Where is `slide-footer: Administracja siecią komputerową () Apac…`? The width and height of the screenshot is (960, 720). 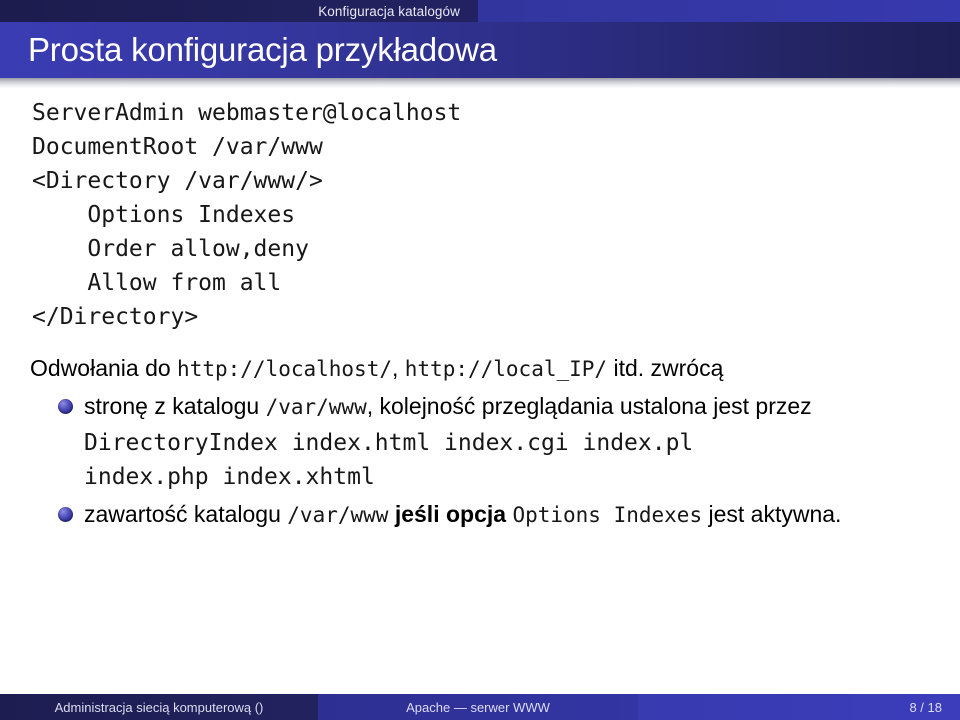 slide-footer: Administracja siecią komputerową () Apac… is located at coordinates (480, 707).